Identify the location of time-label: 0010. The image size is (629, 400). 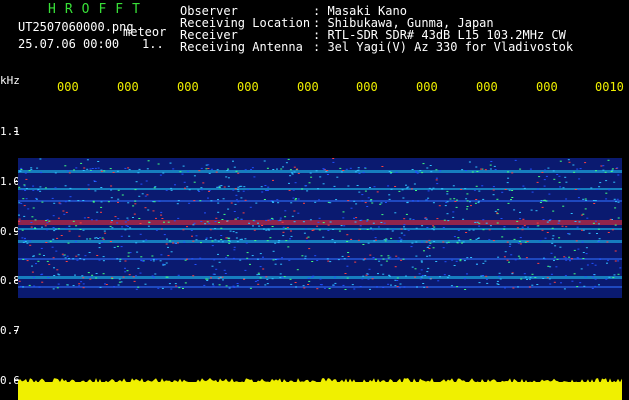
(609, 87).